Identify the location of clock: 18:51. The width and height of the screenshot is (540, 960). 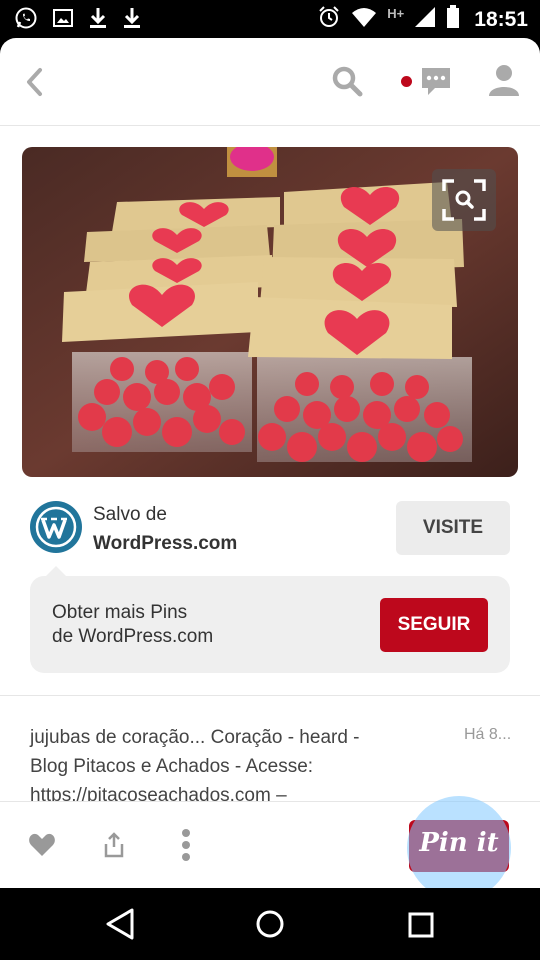
(501, 19).